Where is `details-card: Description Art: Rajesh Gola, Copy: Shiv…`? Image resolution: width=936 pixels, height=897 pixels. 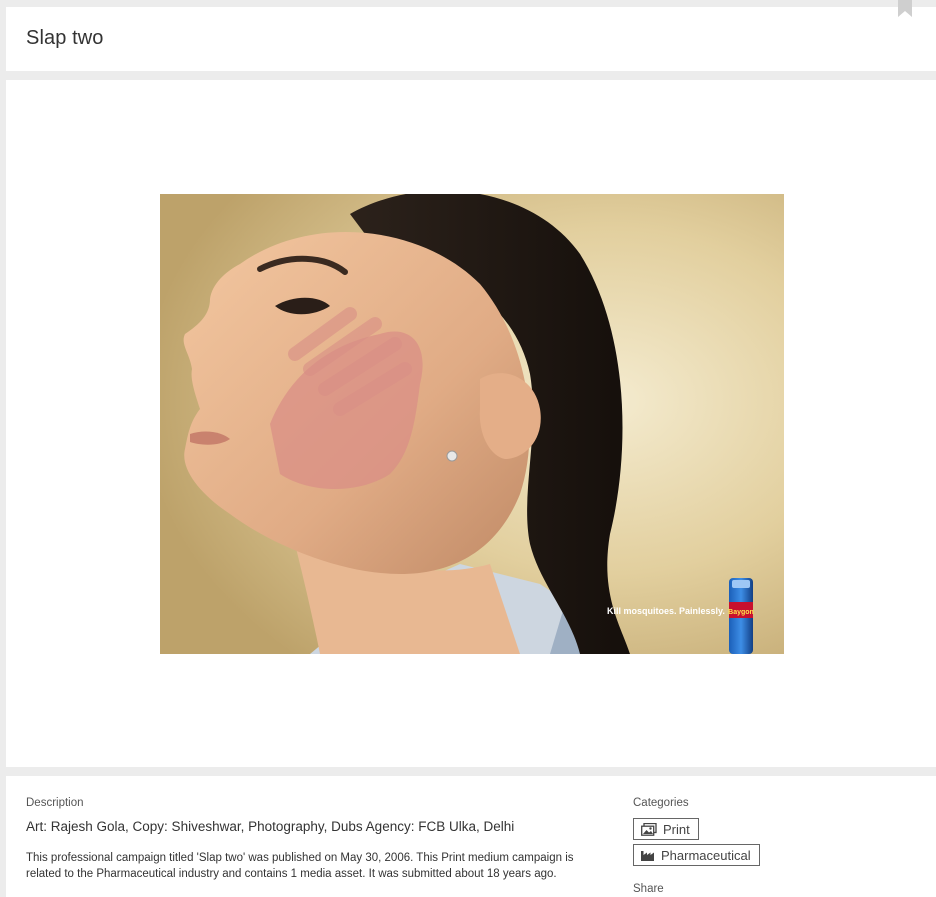
details-card: Description Art: Rajesh Gola, Copy: Shiv… is located at coordinates (471, 836).